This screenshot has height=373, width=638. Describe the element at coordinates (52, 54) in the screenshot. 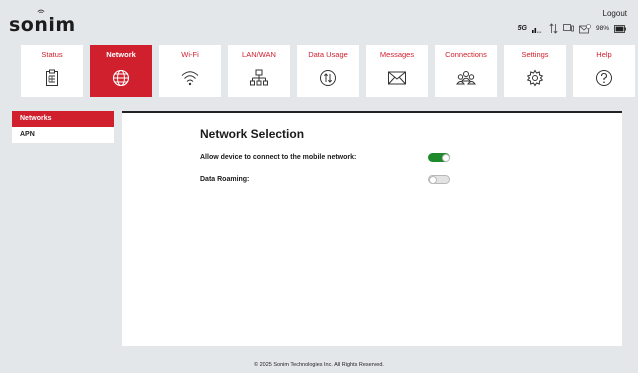

I see `tab-label: Status` at that location.